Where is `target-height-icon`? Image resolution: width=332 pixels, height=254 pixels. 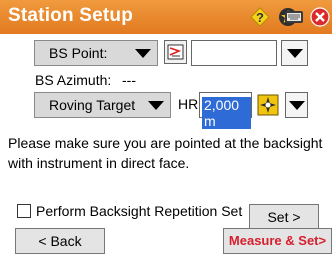 target-height-icon is located at coordinates (268, 105).